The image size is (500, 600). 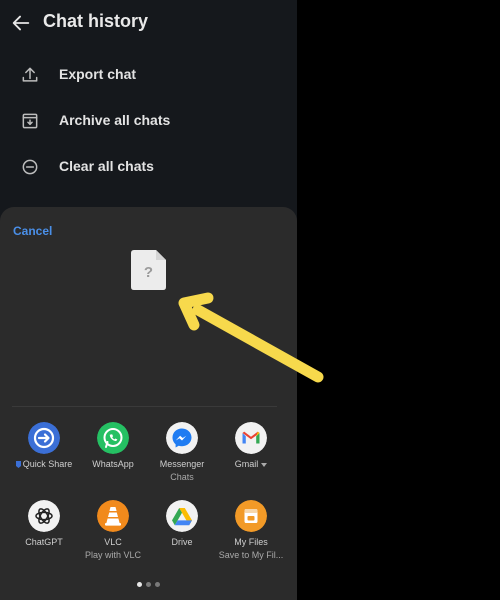 What do you see at coordinates (98, 74) in the screenshot?
I see `menu-item-label: Export chat` at bounding box center [98, 74].